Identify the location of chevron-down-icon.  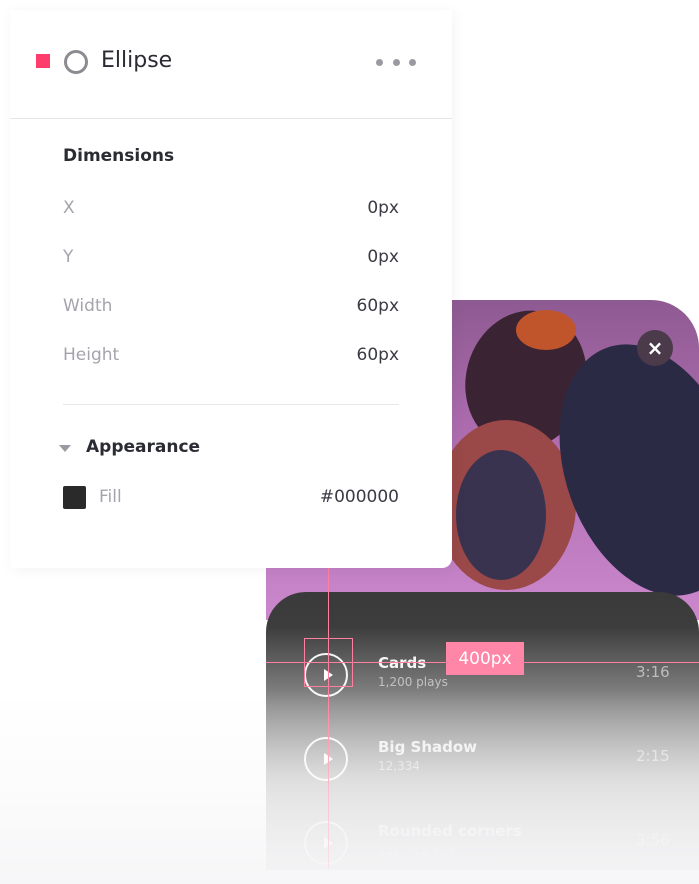
(65, 448).